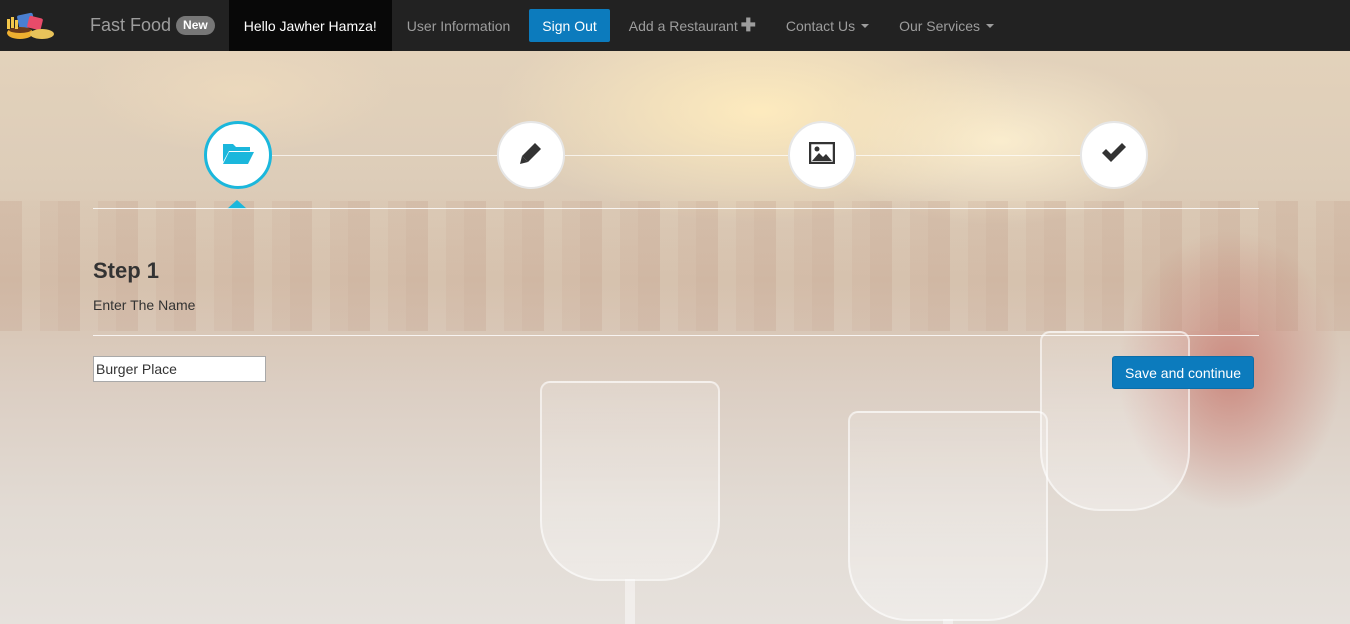 The width and height of the screenshot is (1350, 624). I want to click on our-services-dropdown: Our Services, so click(946, 25).